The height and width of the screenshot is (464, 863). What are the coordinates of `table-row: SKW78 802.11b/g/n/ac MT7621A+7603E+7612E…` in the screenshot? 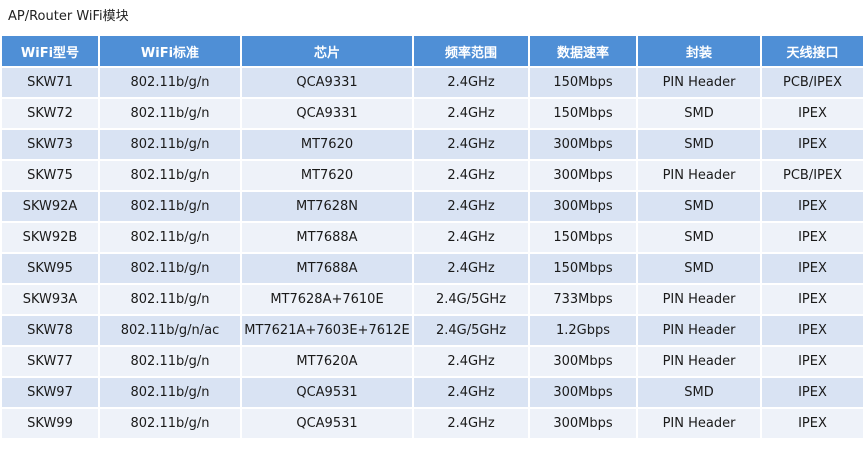 It's located at (431, 330).